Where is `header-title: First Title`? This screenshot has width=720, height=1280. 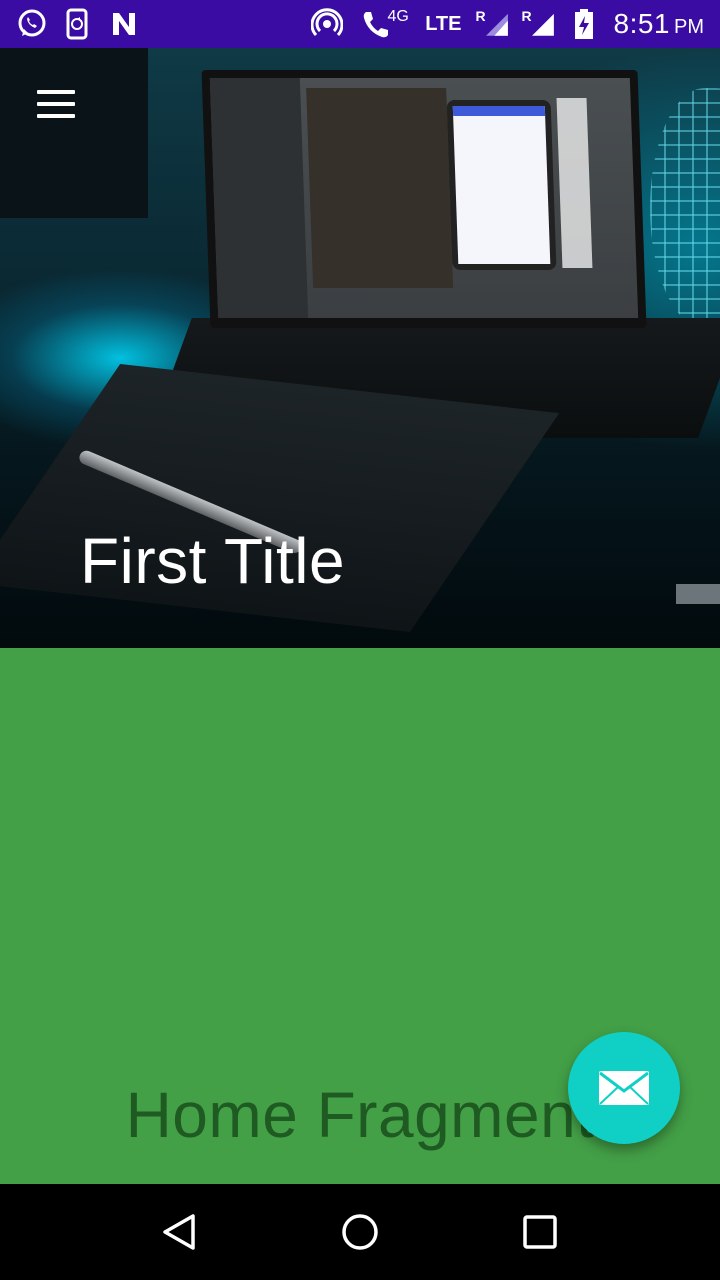 header-title: First Title is located at coordinates (213, 561).